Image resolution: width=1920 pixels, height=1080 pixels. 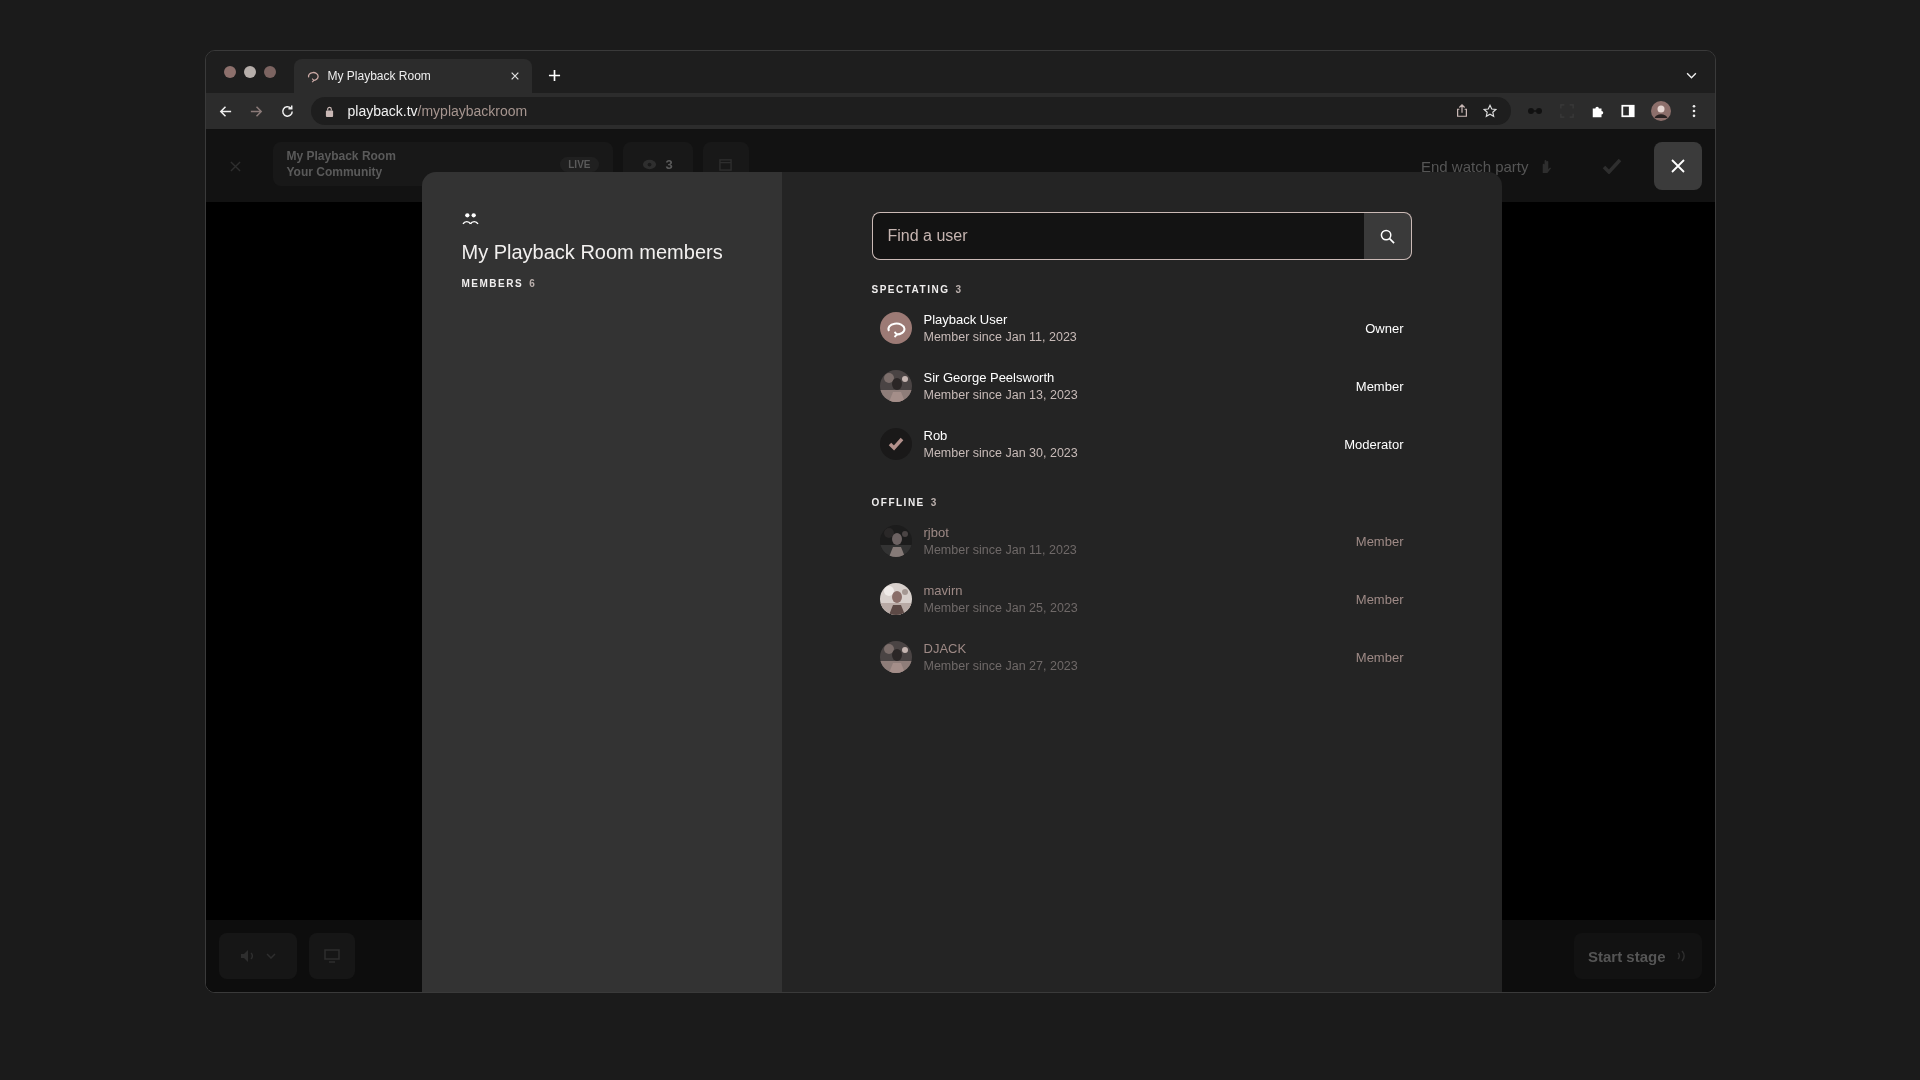 What do you see at coordinates (1474, 166) in the screenshot?
I see `end-watch-party-button: End watch party` at bounding box center [1474, 166].